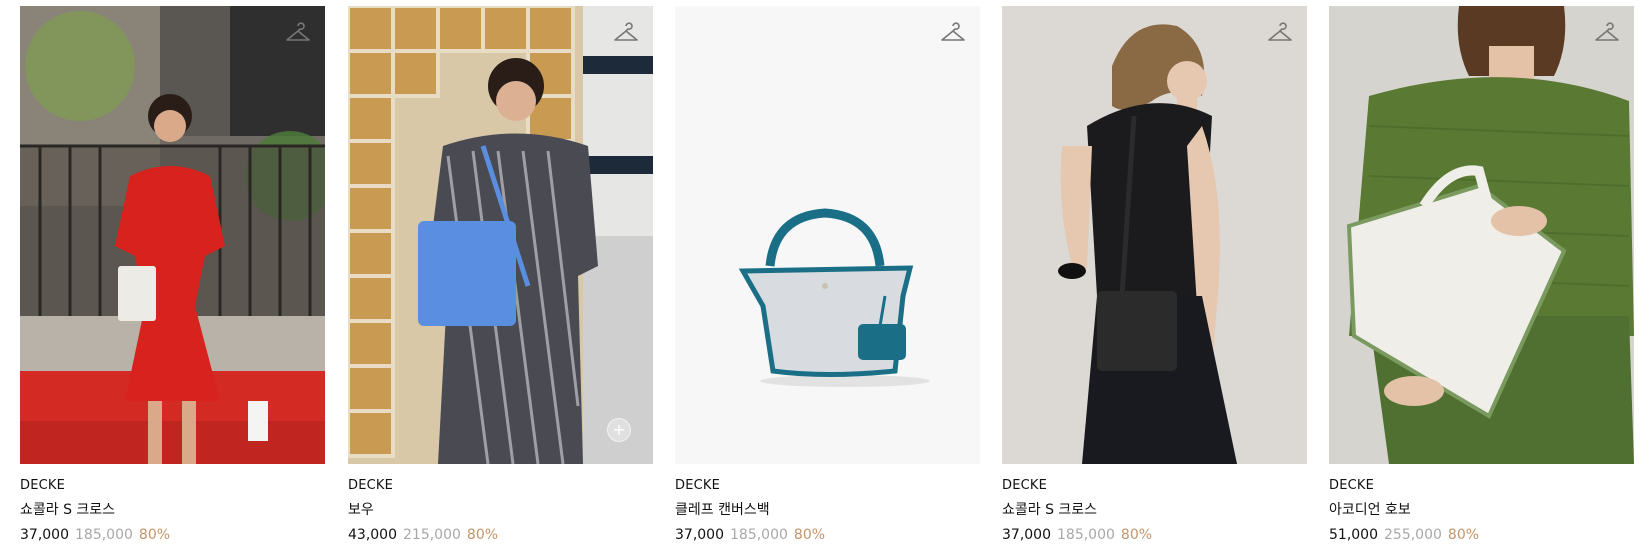 The image size is (1641, 554). I want to click on original-price: 215,000, so click(432, 535).